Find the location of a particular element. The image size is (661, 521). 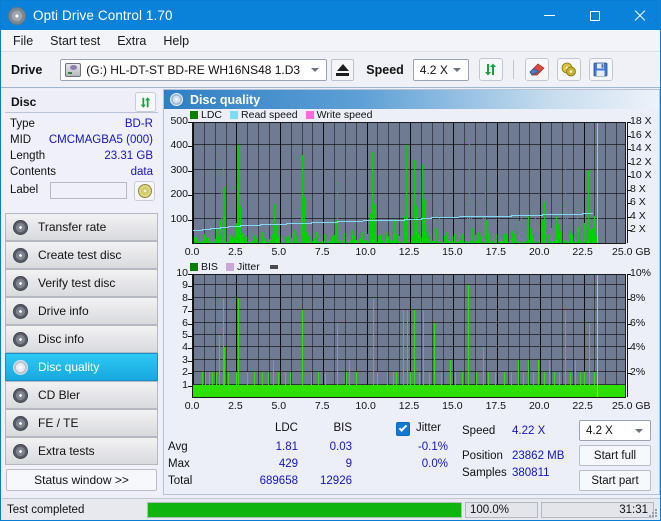

close-button is located at coordinates (638, 15).